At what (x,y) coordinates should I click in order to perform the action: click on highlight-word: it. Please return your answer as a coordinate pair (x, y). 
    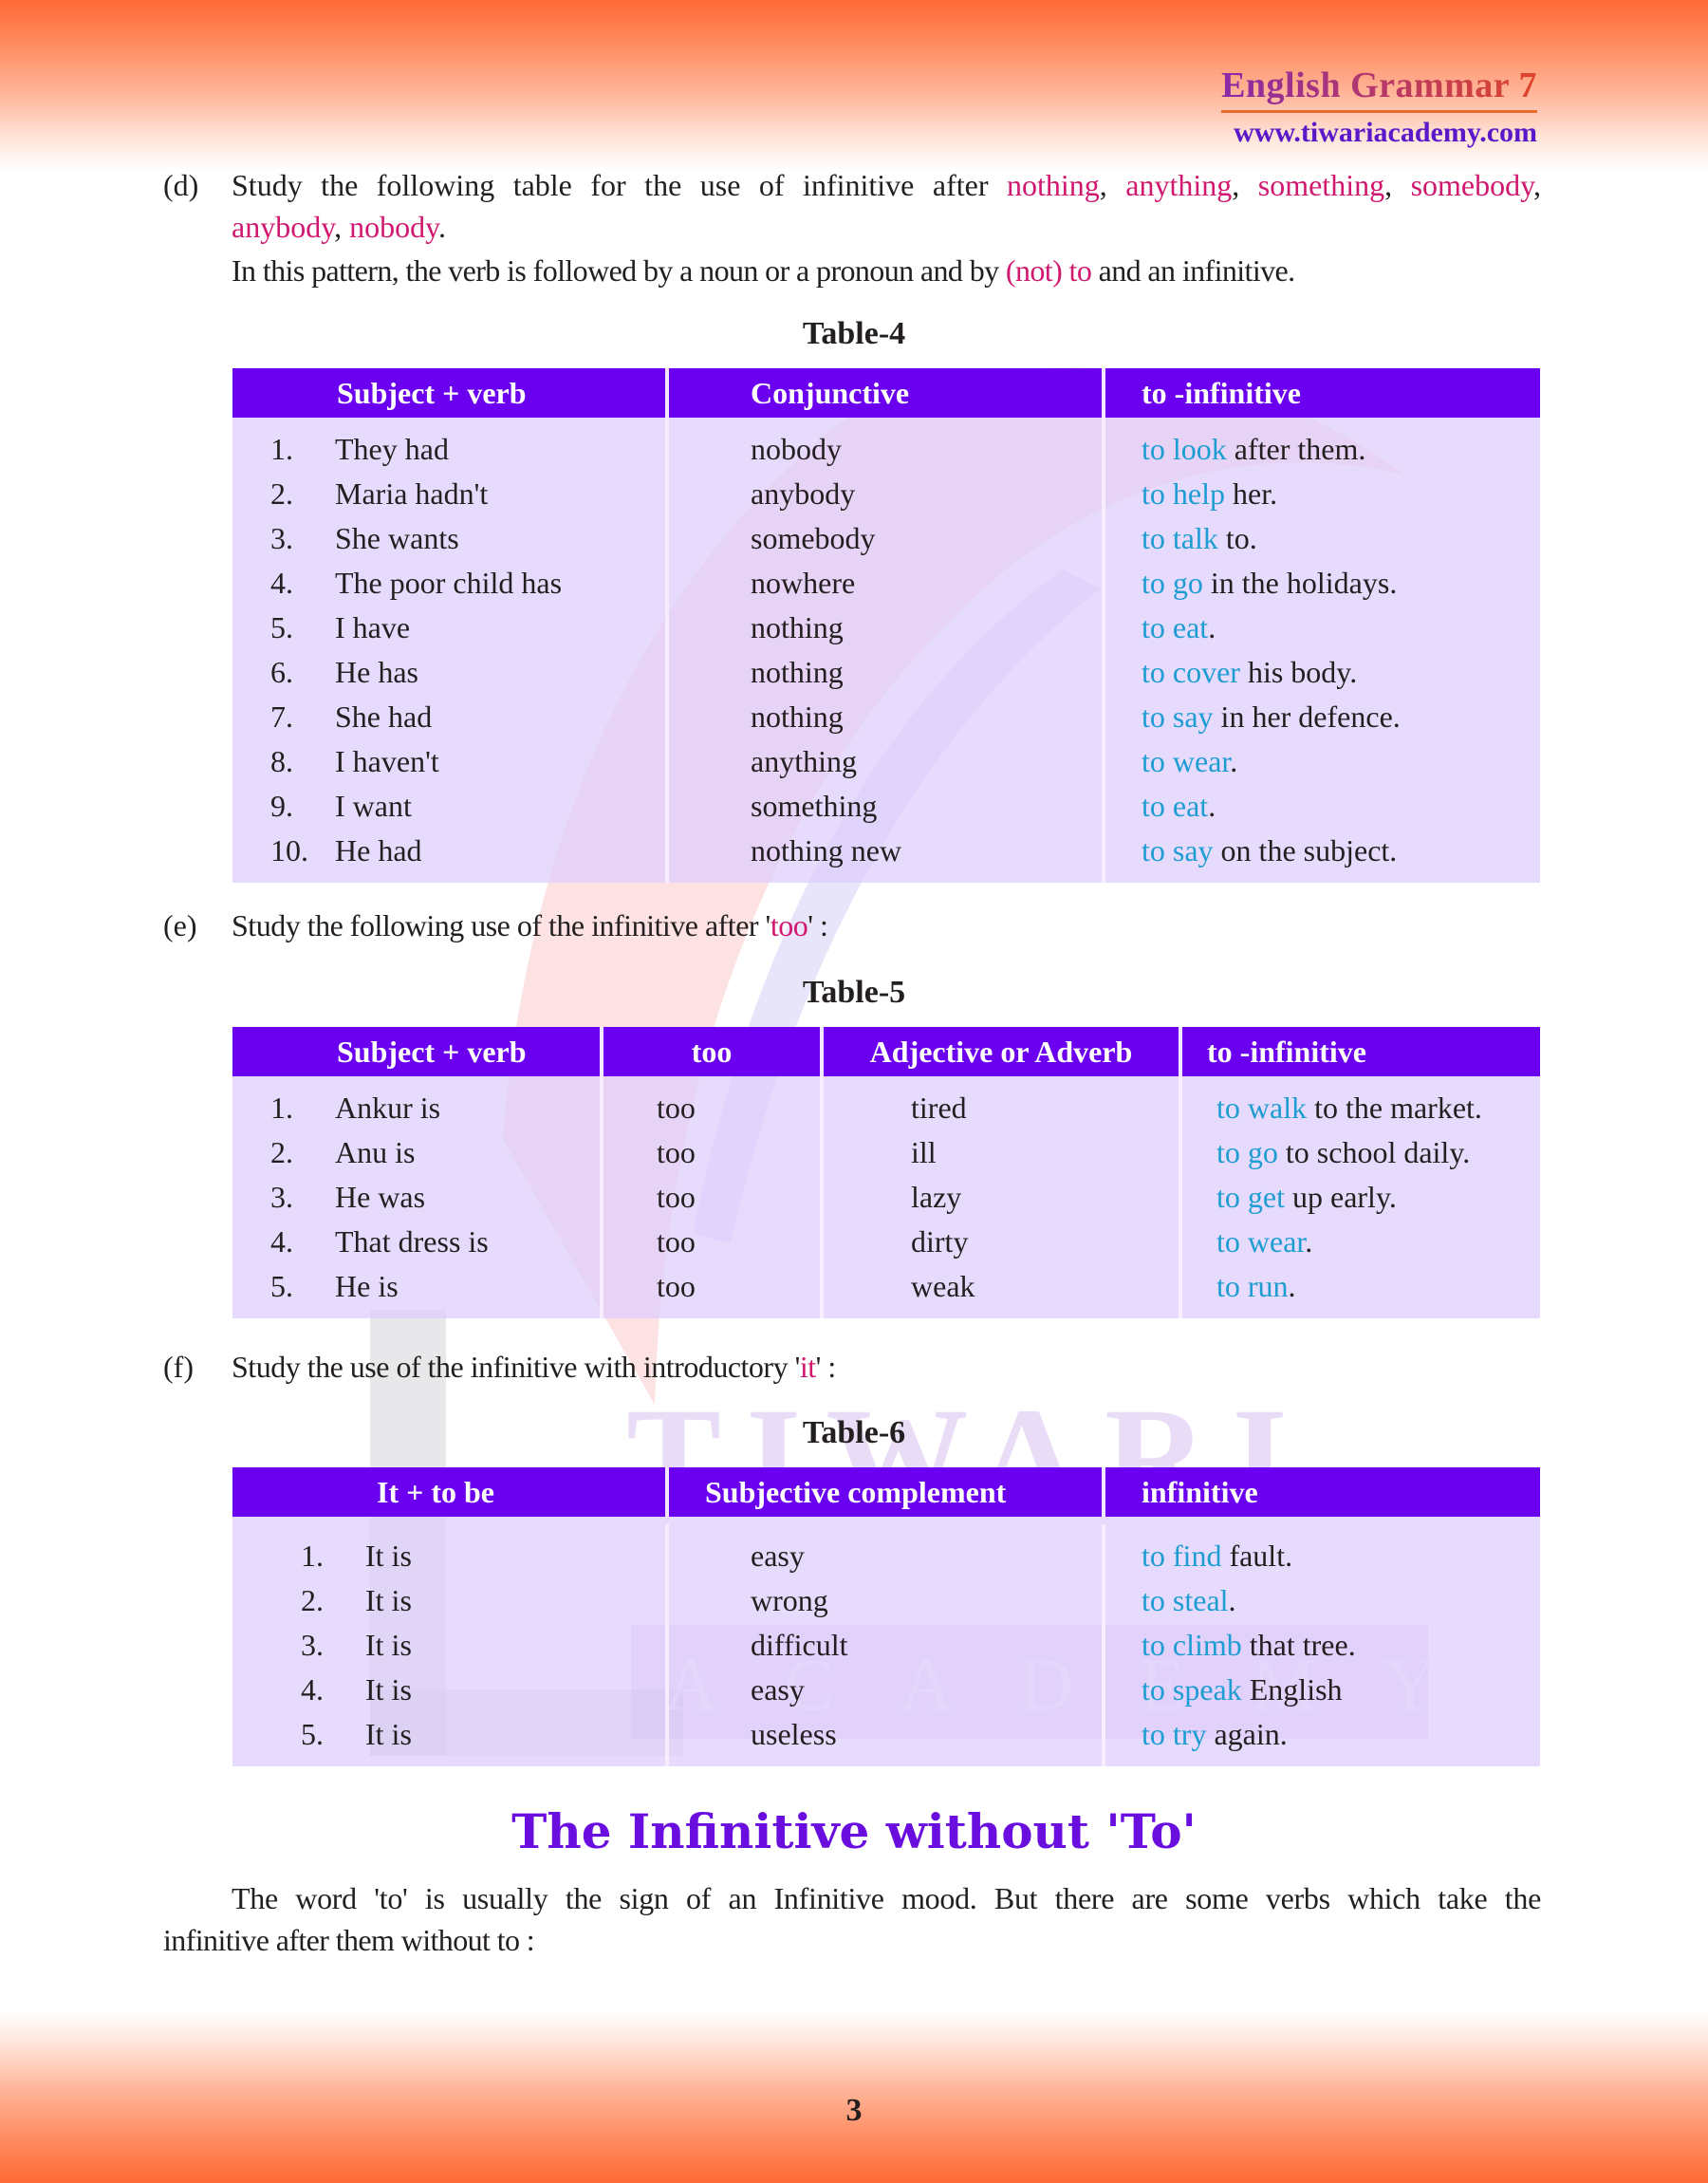
    Looking at the image, I should click on (807, 1367).